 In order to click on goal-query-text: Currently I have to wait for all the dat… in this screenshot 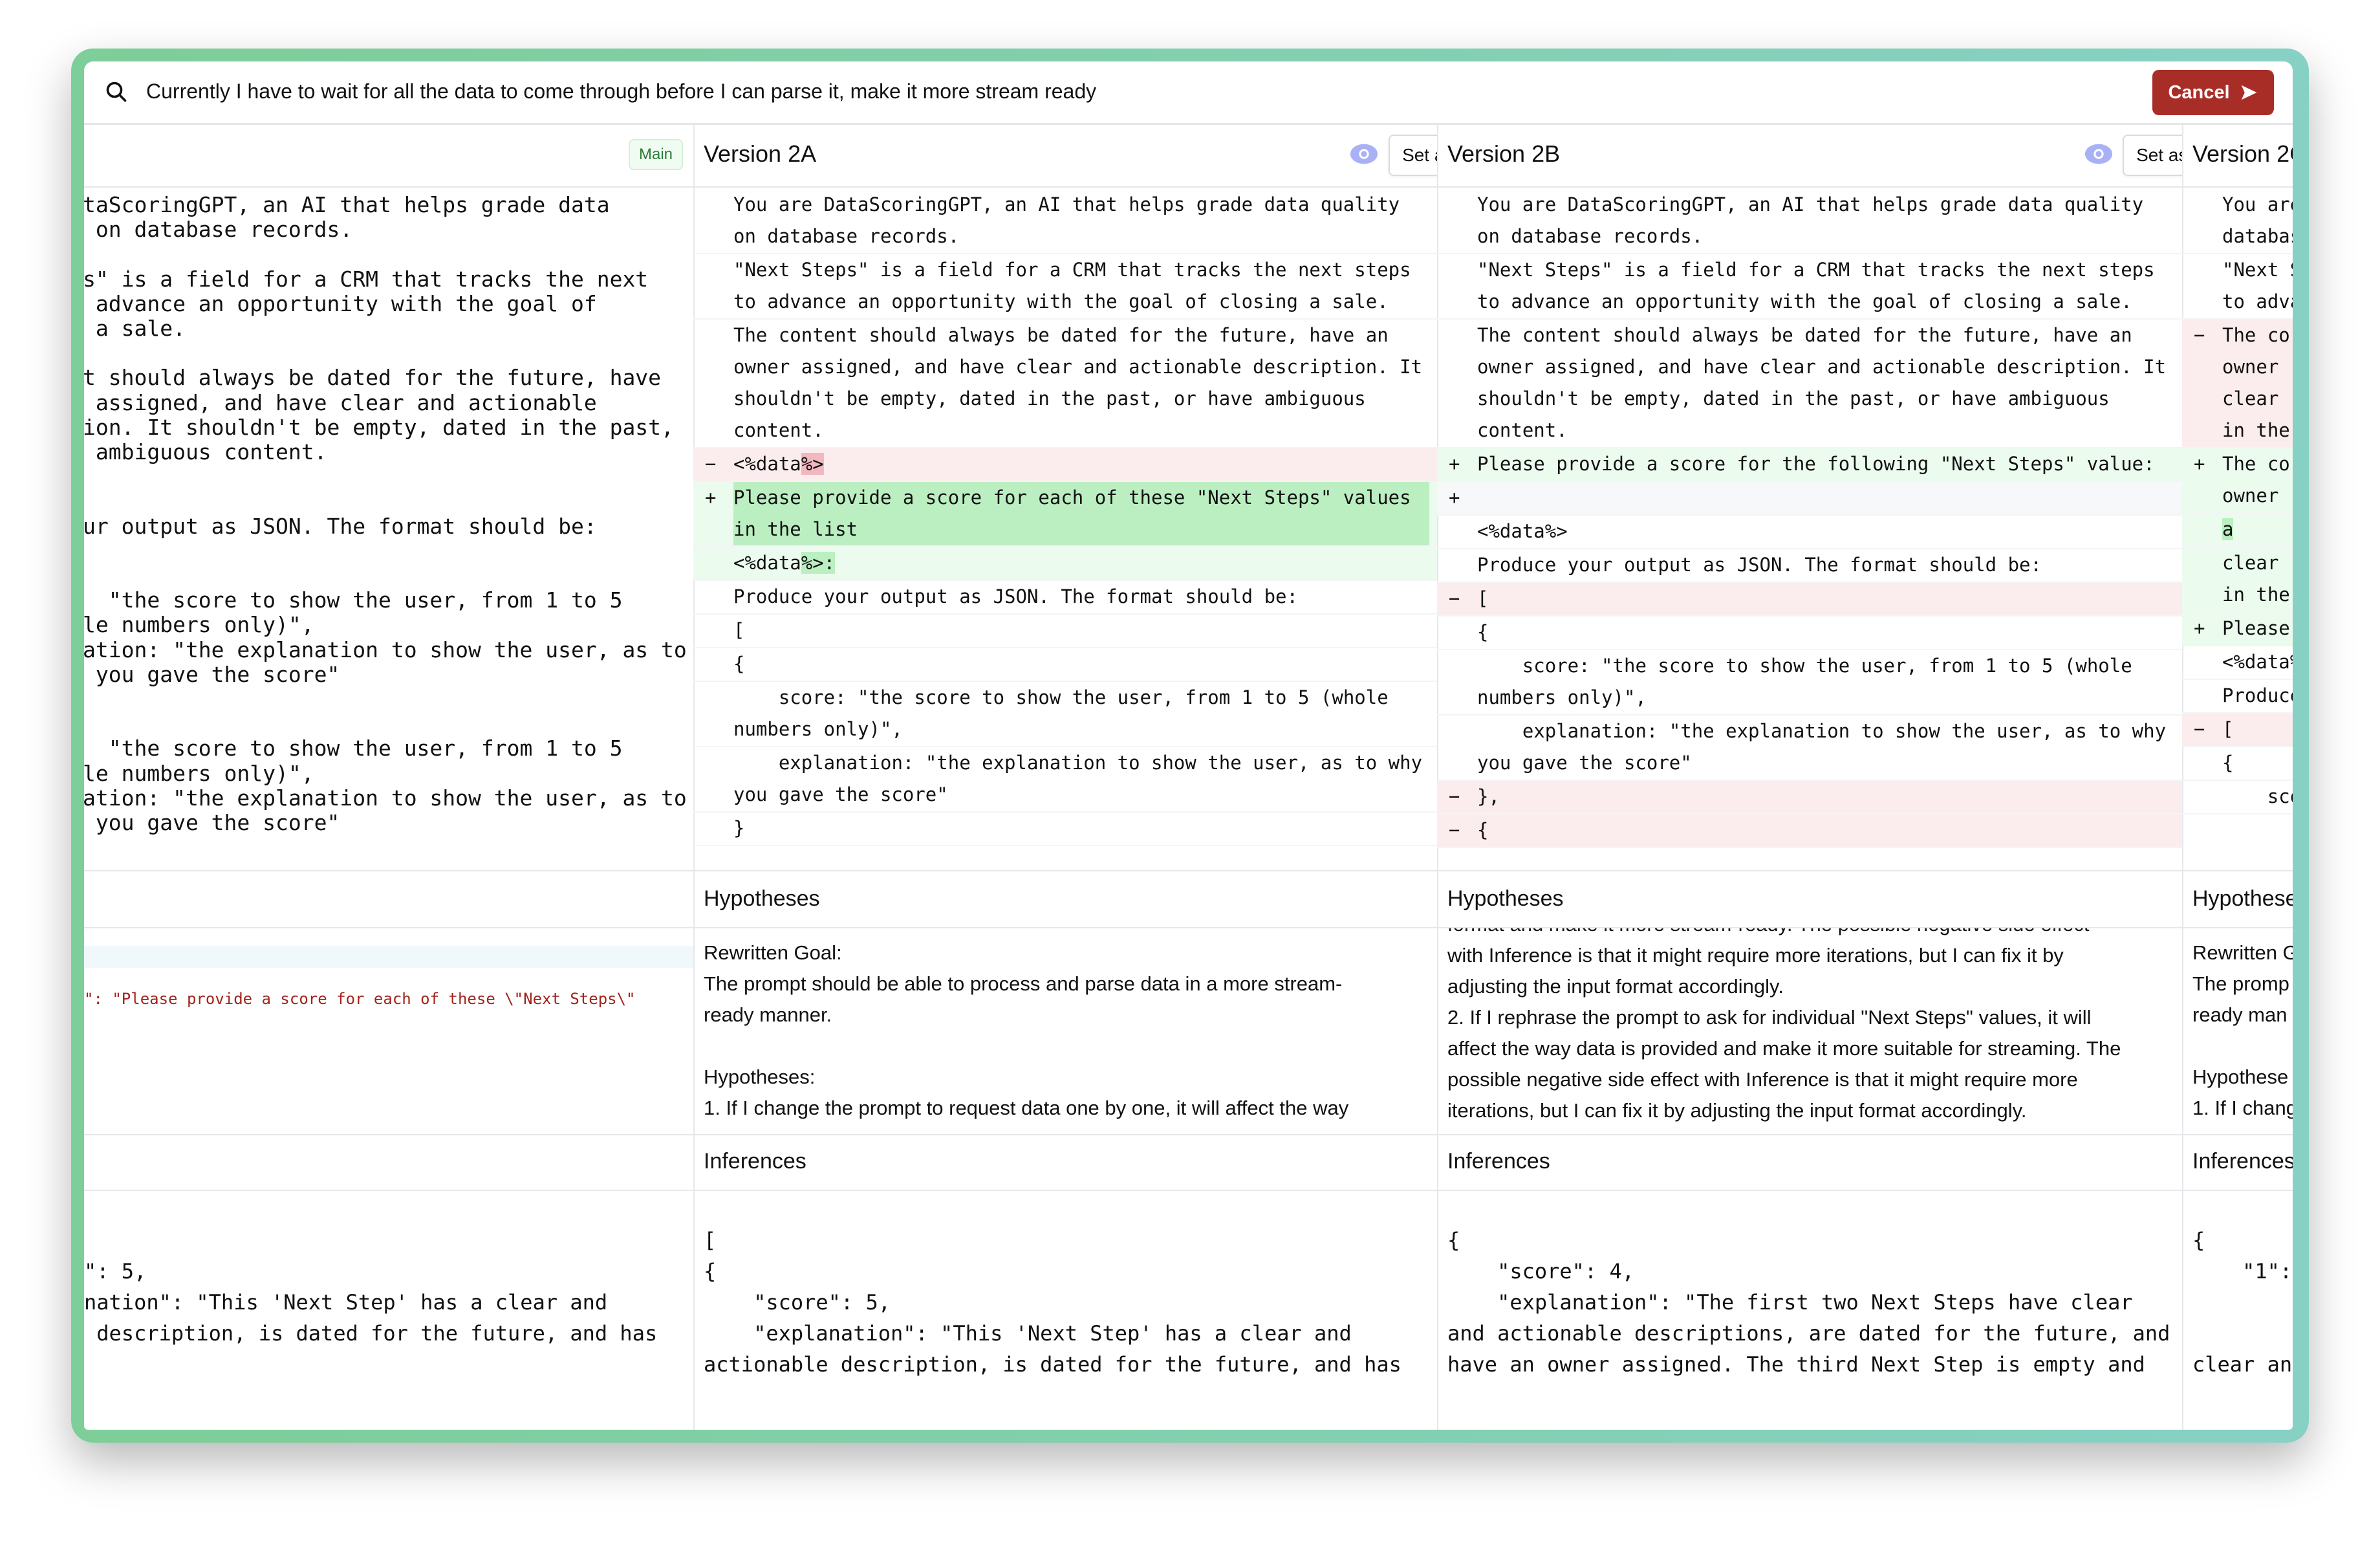, I will do `click(621, 91)`.